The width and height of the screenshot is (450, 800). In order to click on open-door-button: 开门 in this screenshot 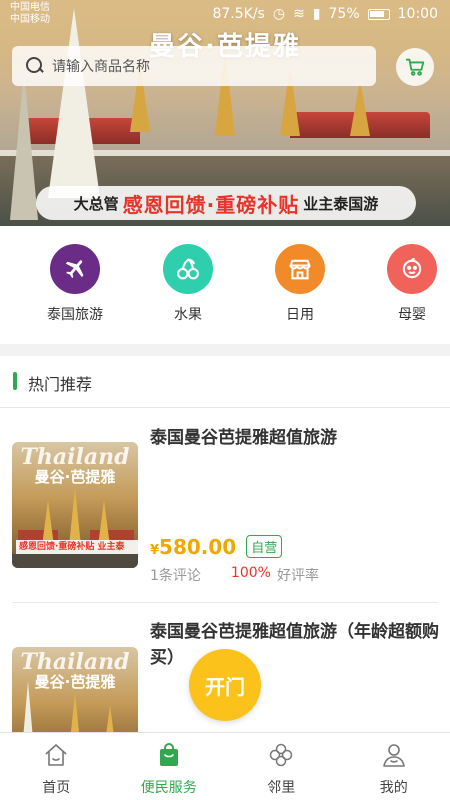, I will do `click(225, 685)`.